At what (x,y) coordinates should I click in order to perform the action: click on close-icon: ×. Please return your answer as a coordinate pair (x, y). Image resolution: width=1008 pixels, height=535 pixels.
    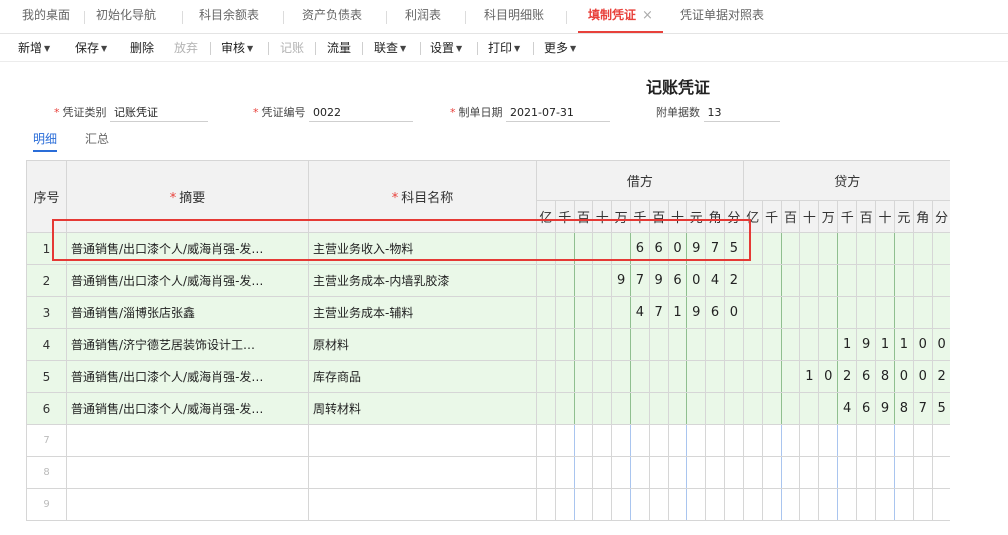
    Looking at the image, I should click on (647, 15).